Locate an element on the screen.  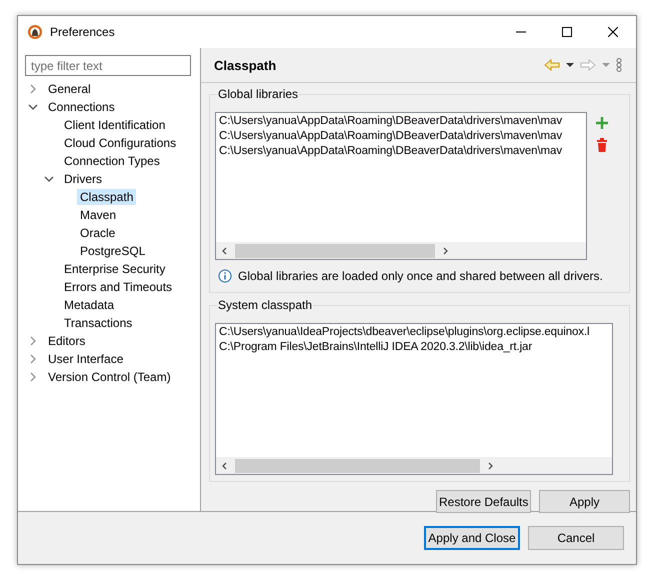
app-icon is located at coordinates (35, 32).